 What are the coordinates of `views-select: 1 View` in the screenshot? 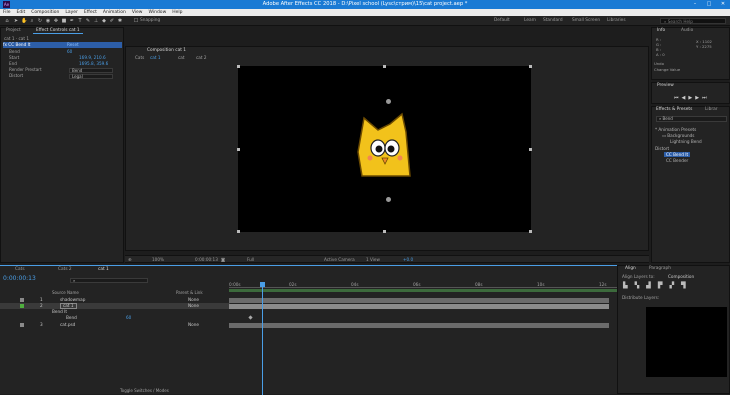 It's located at (373, 260).